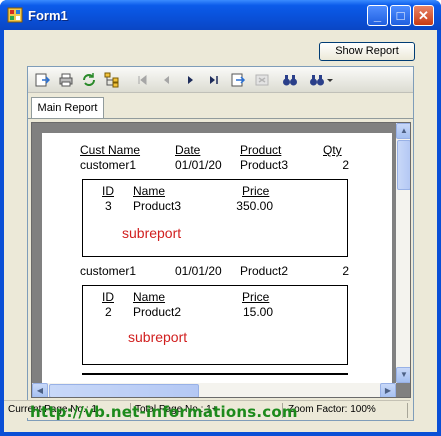  I want to click on sub1-header-name: Name, so click(149, 191).